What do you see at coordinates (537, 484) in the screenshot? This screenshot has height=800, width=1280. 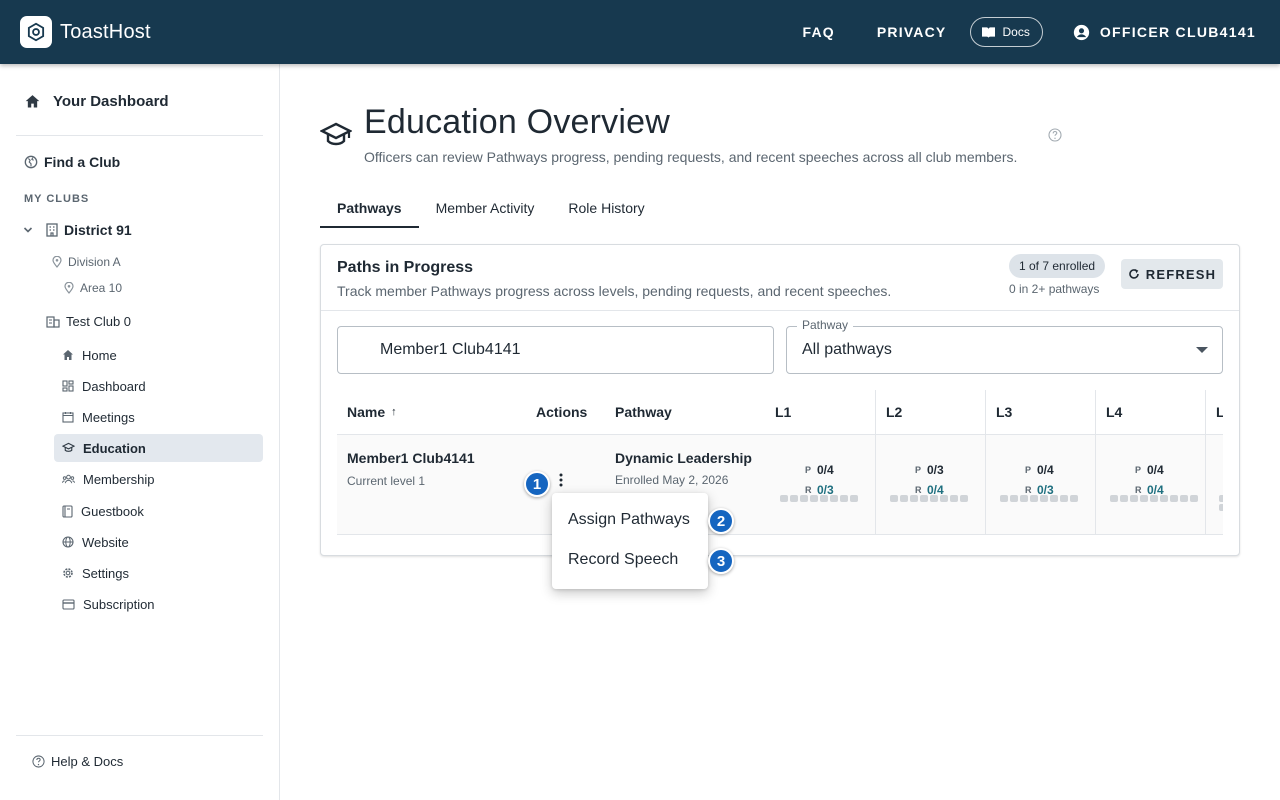 I see `annotation-badge: 1` at bounding box center [537, 484].